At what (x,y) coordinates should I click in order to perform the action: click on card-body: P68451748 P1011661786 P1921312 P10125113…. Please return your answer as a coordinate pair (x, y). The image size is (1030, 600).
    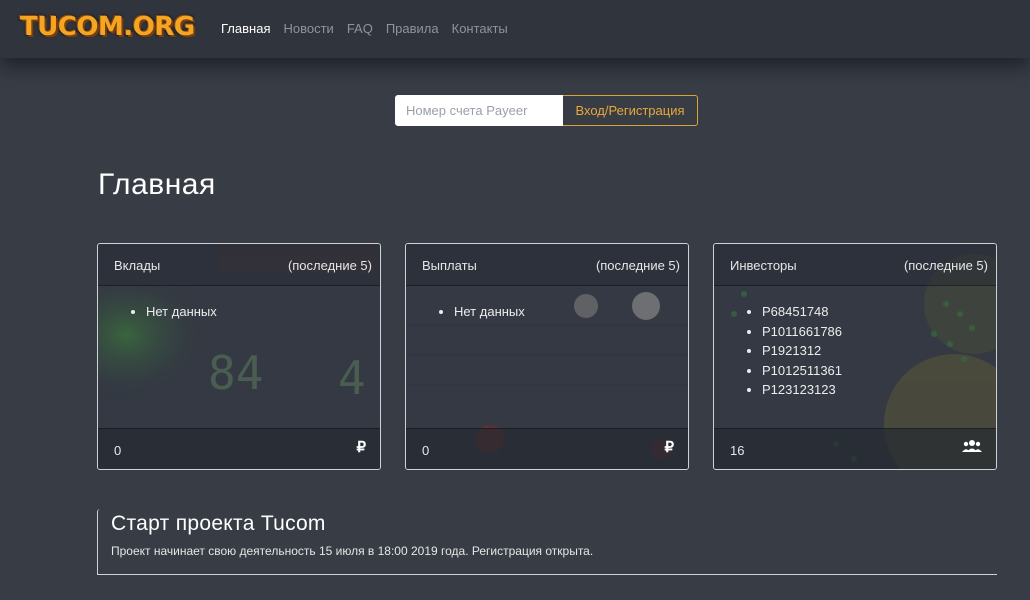
    Looking at the image, I should click on (855, 358).